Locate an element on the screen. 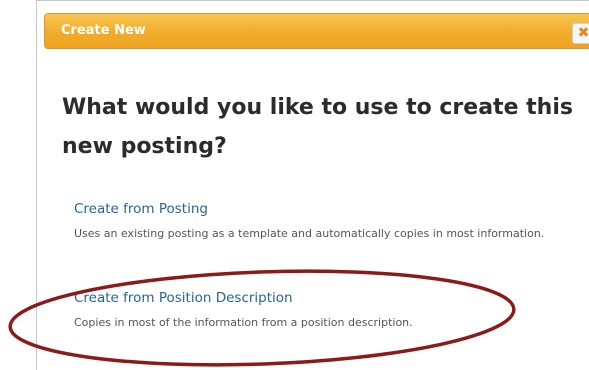  dialog-titlebar: Create New ✖ is located at coordinates (316, 31).